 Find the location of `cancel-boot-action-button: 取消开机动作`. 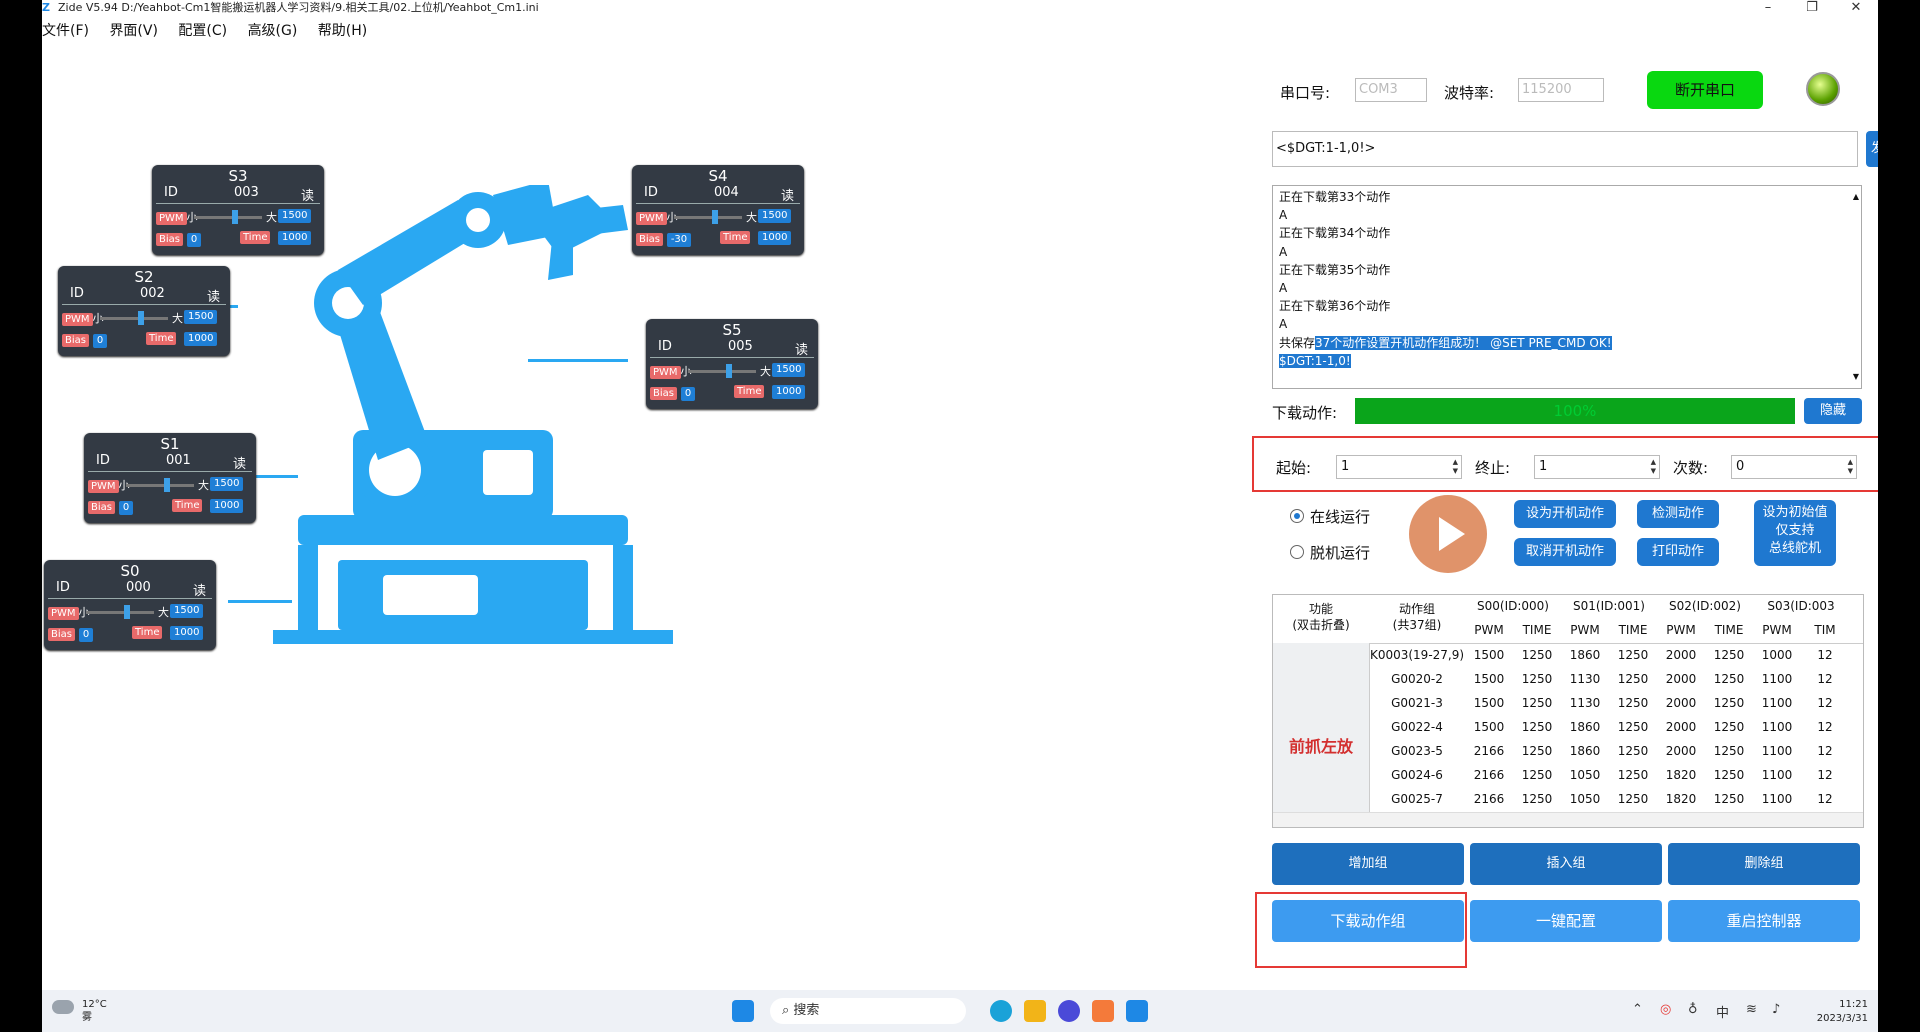

cancel-boot-action-button: 取消开机动作 is located at coordinates (1565, 552).